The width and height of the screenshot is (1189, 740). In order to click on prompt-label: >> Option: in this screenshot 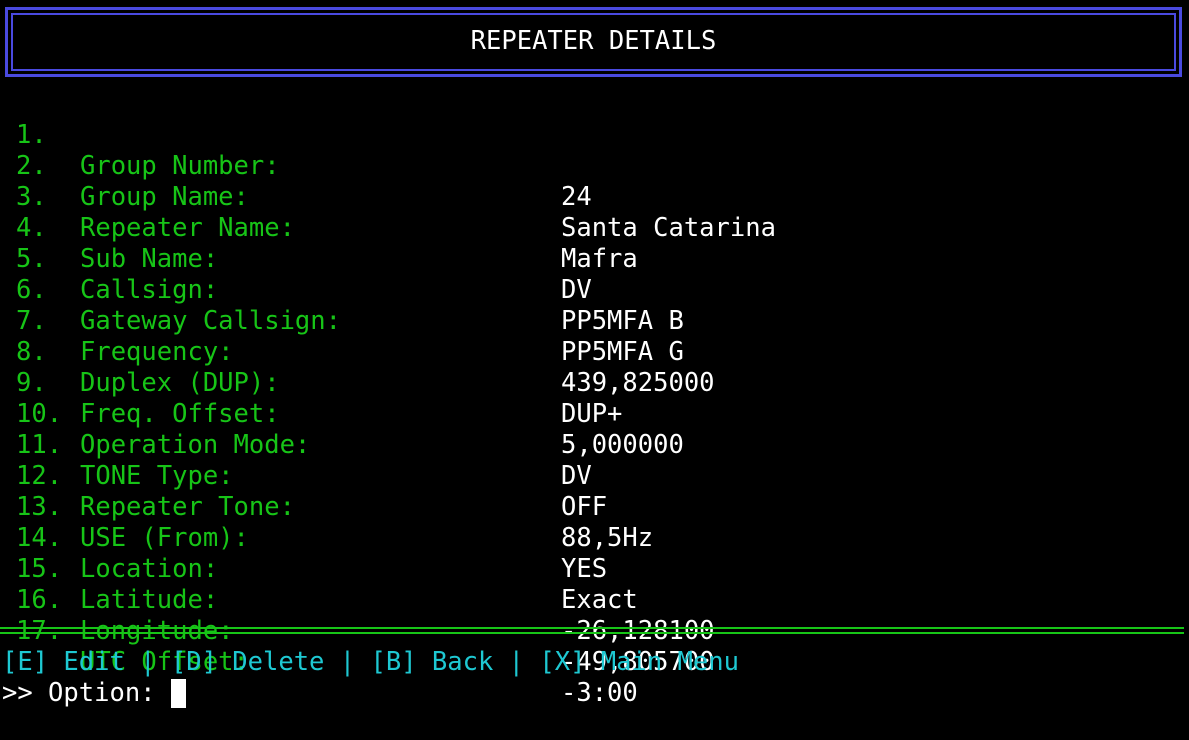, I will do `click(86, 693)`.